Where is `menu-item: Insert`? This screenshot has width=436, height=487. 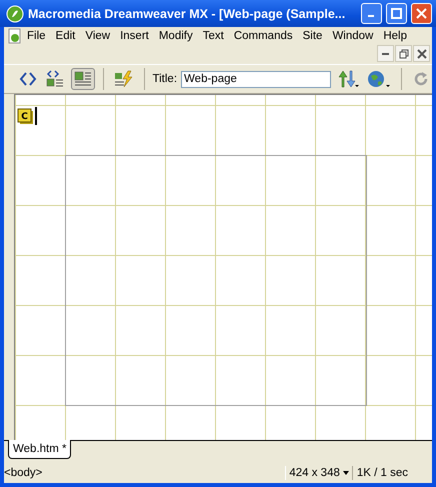 menu-item: Insert is located at coordinates (134, 36).